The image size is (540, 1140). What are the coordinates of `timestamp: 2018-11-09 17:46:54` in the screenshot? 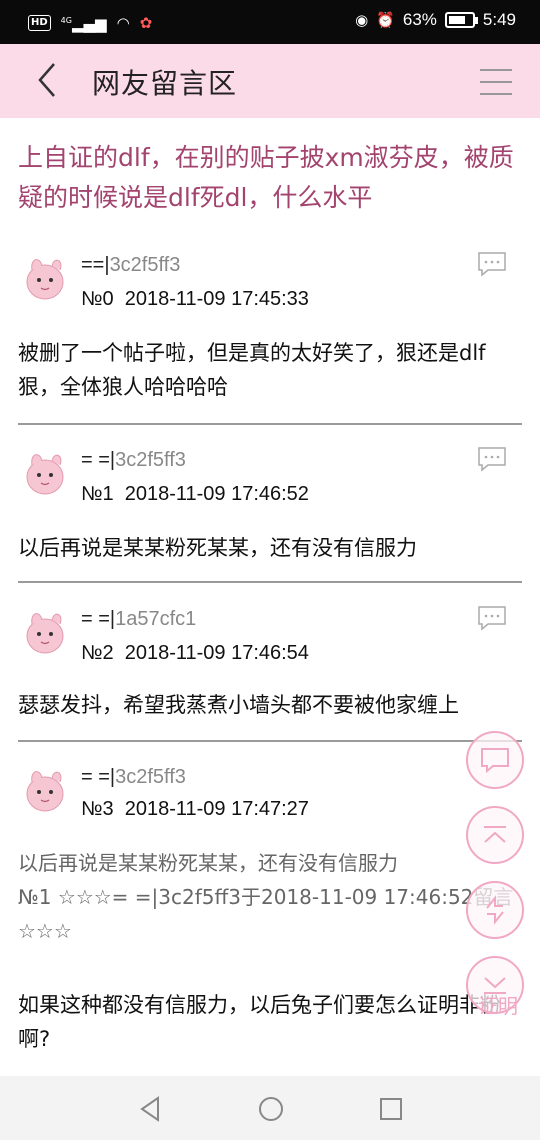 It's located at (216, 653).